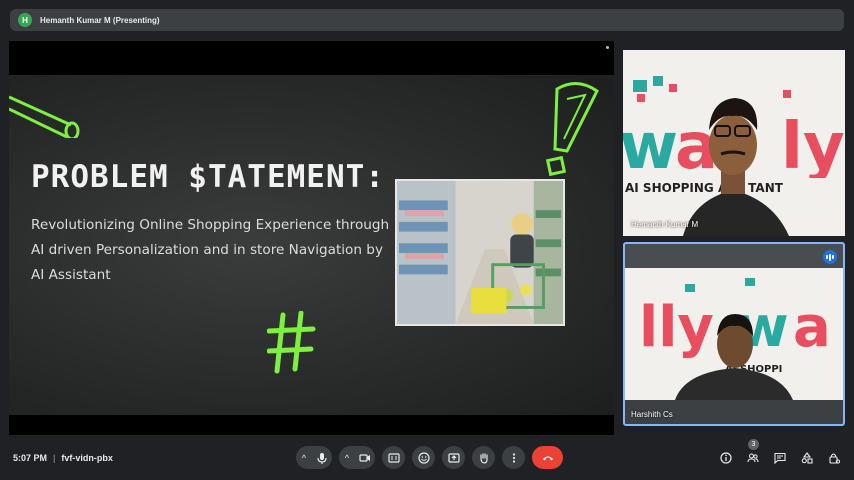 Image resolution: width=854 pixels, height=480 pixels. Describe the element at coordinates (779, 457) in the screenshot. I see `chat-icon` at that location.